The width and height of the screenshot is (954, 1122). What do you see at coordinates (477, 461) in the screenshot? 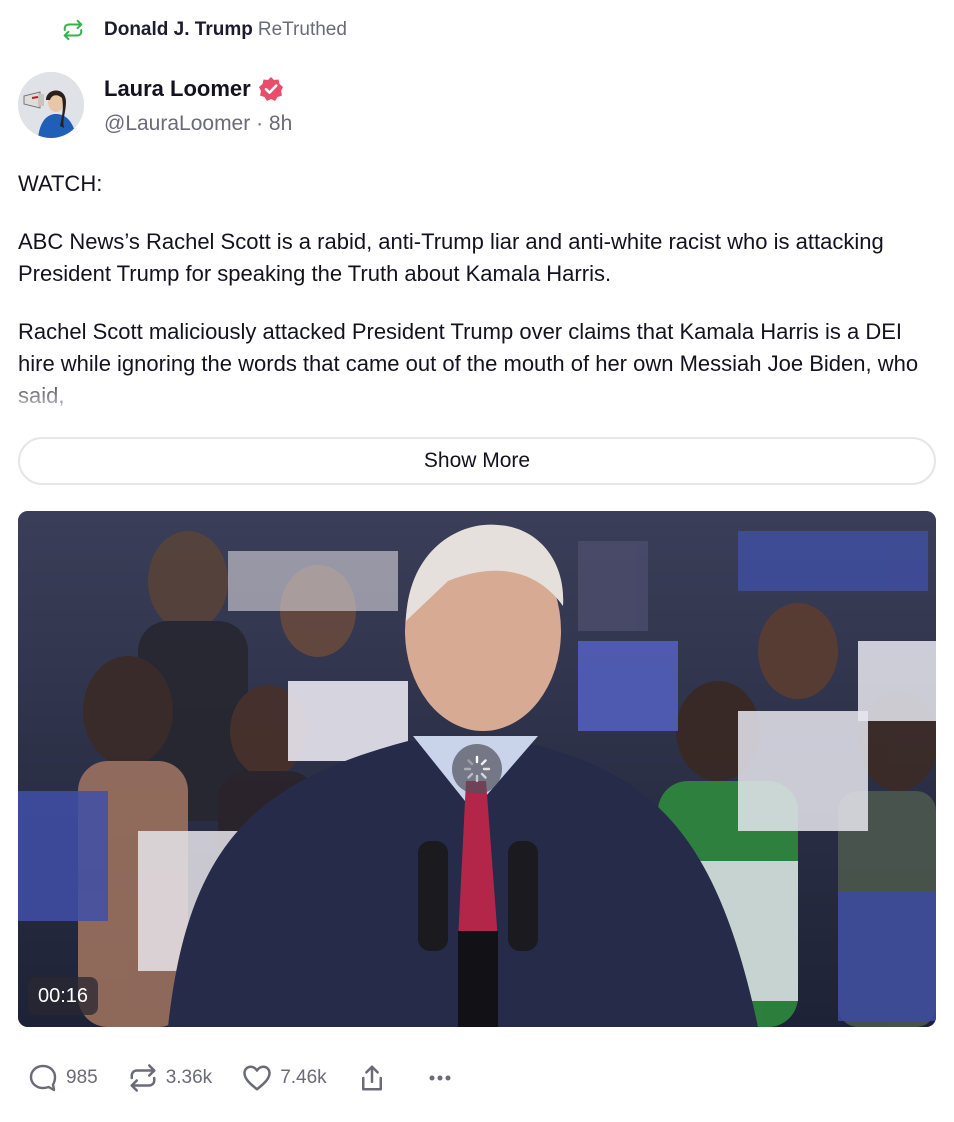
I see `show-more-button: Show More` at bounding box center [477, 461].